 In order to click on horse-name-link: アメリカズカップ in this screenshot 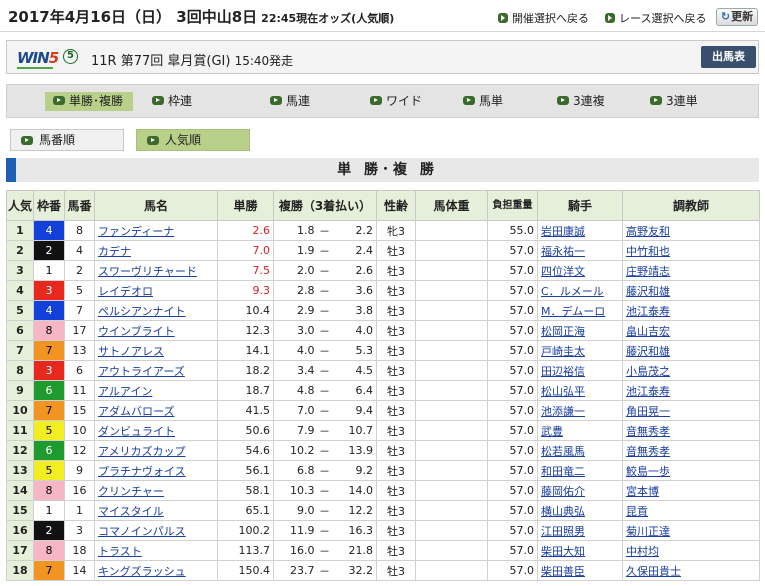, I will do `click(156, 450)`.